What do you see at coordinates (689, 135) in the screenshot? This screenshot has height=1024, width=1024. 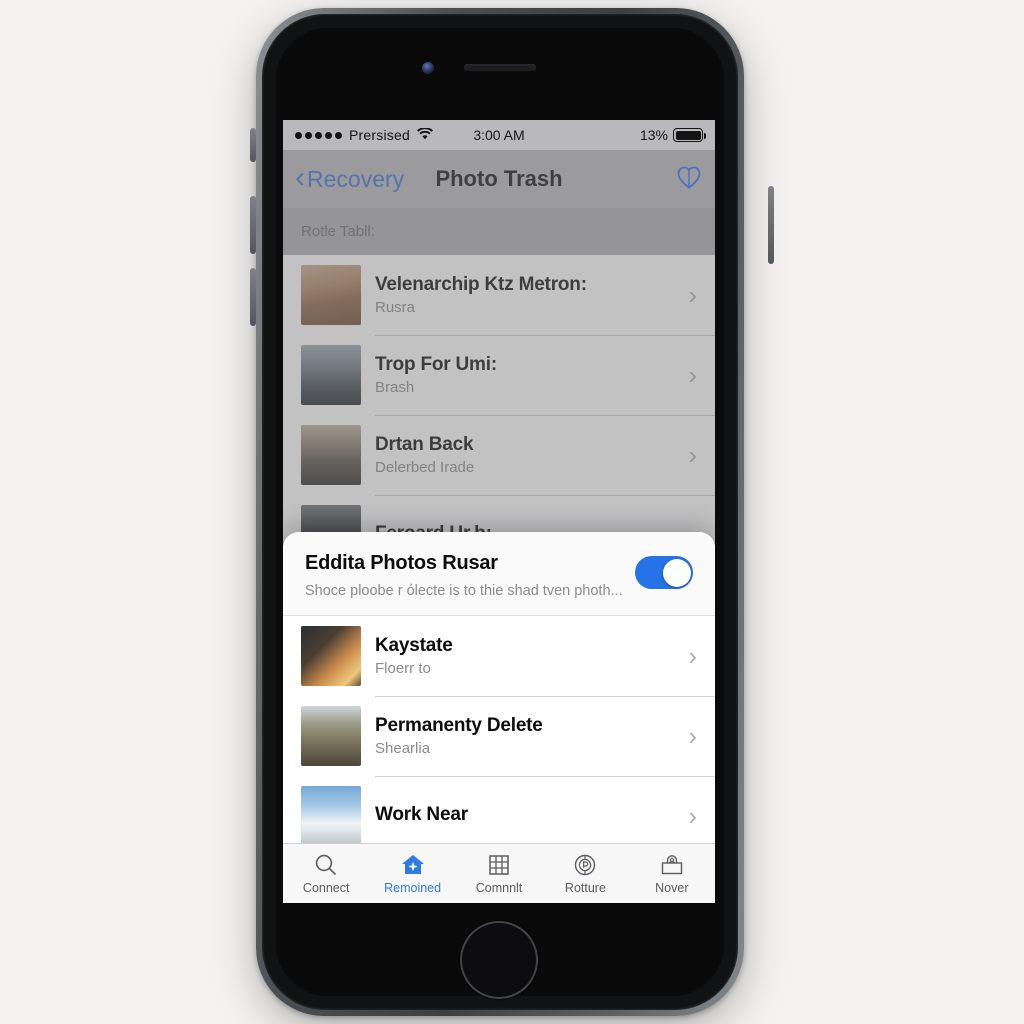 I see `battery-icon` at bounding box center [689, 135].